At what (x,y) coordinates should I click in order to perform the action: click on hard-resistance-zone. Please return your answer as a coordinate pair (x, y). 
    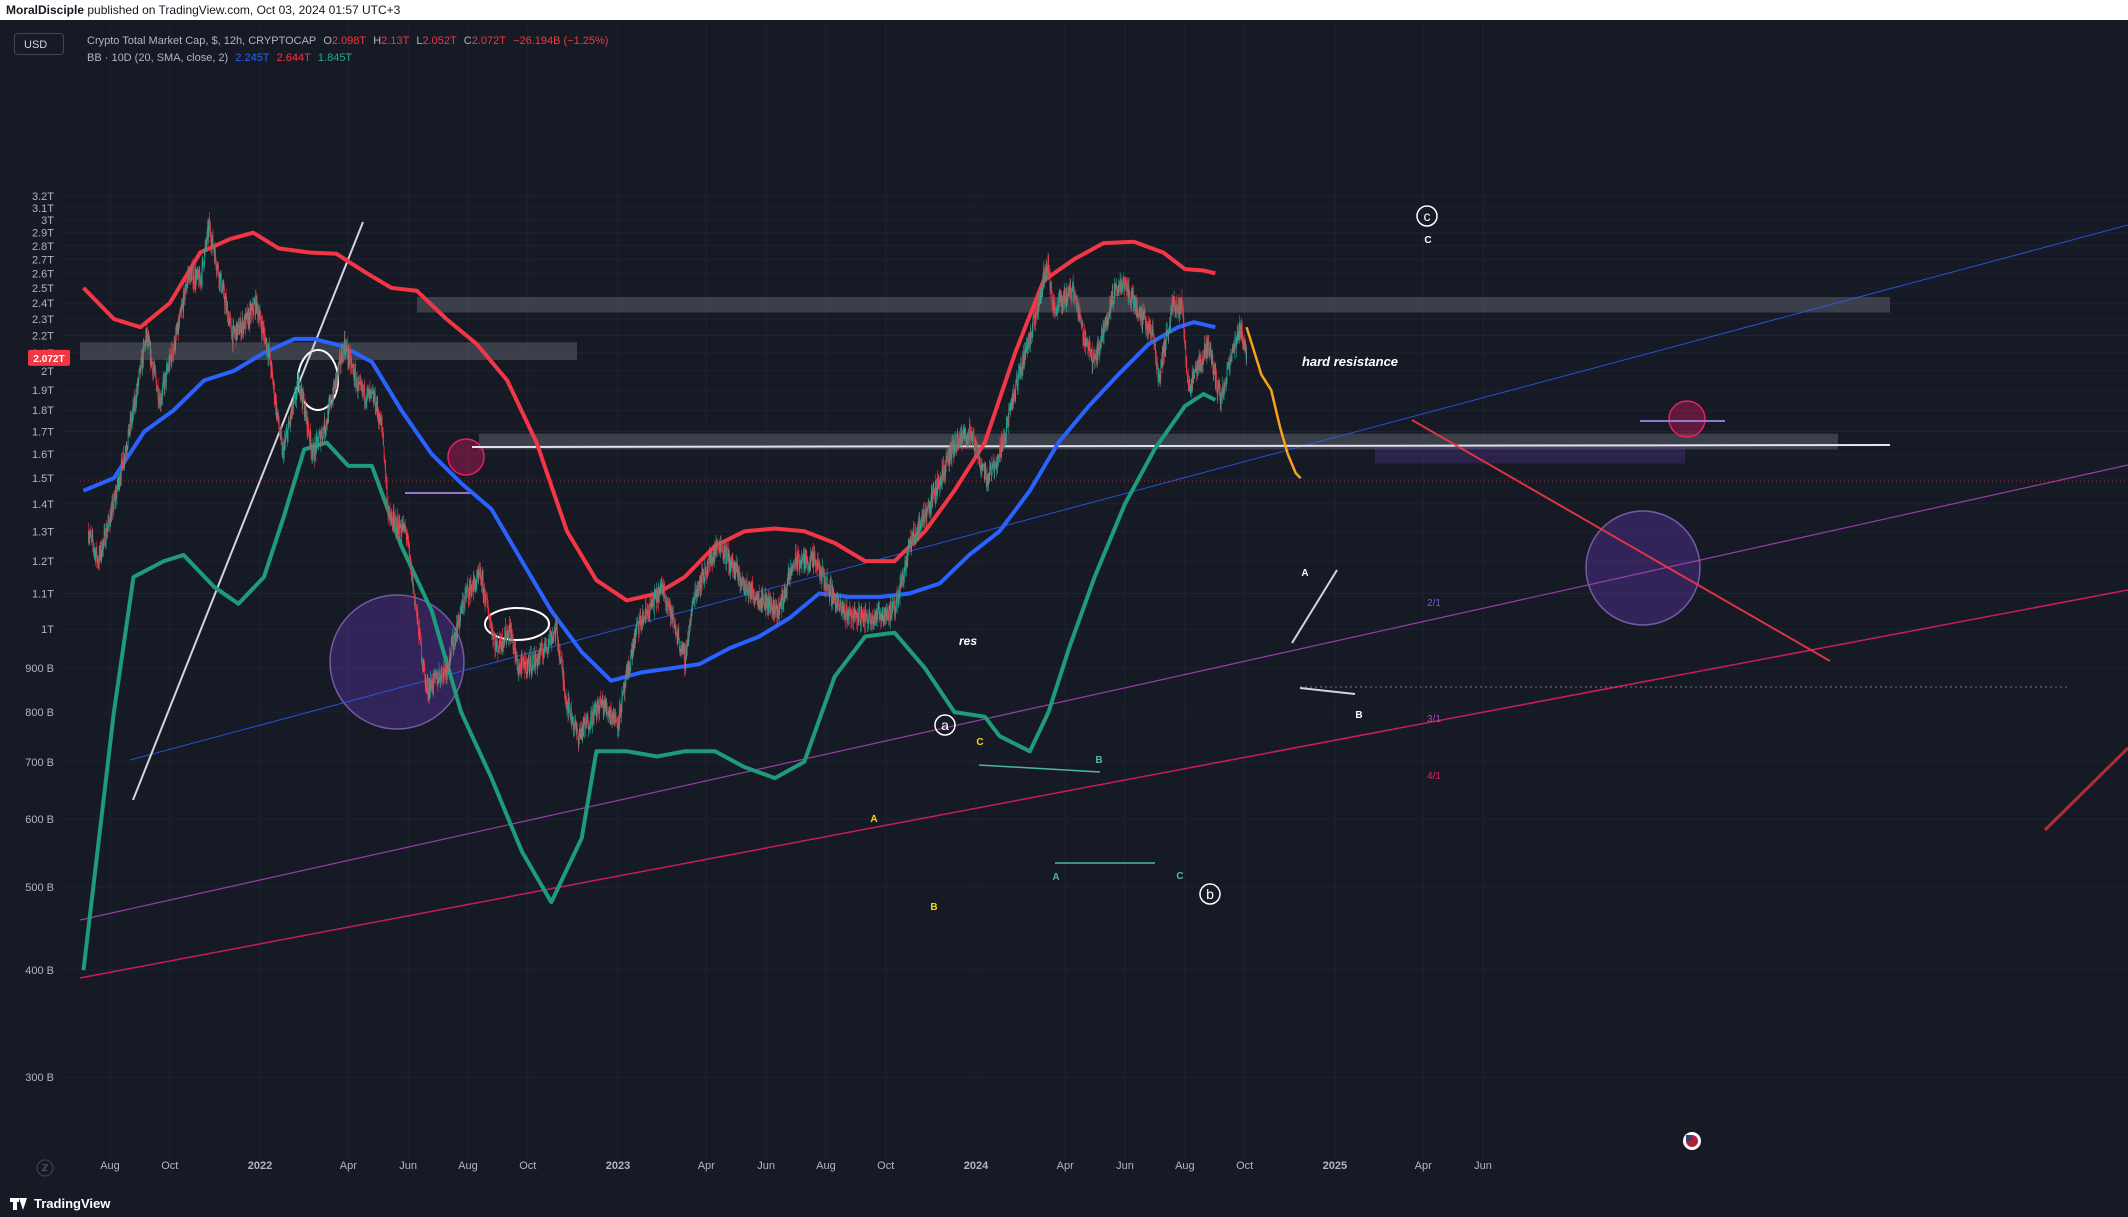
    Looking at the image, I should click on (1153, 304).